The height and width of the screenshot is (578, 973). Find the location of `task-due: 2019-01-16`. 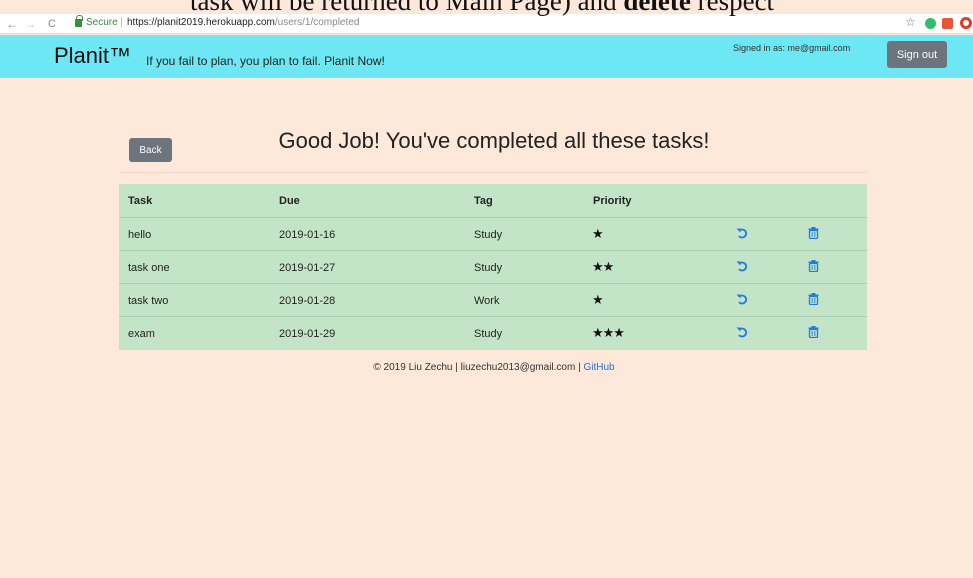

task-due: 2019-01-16 is located at coordinates (307, 235).